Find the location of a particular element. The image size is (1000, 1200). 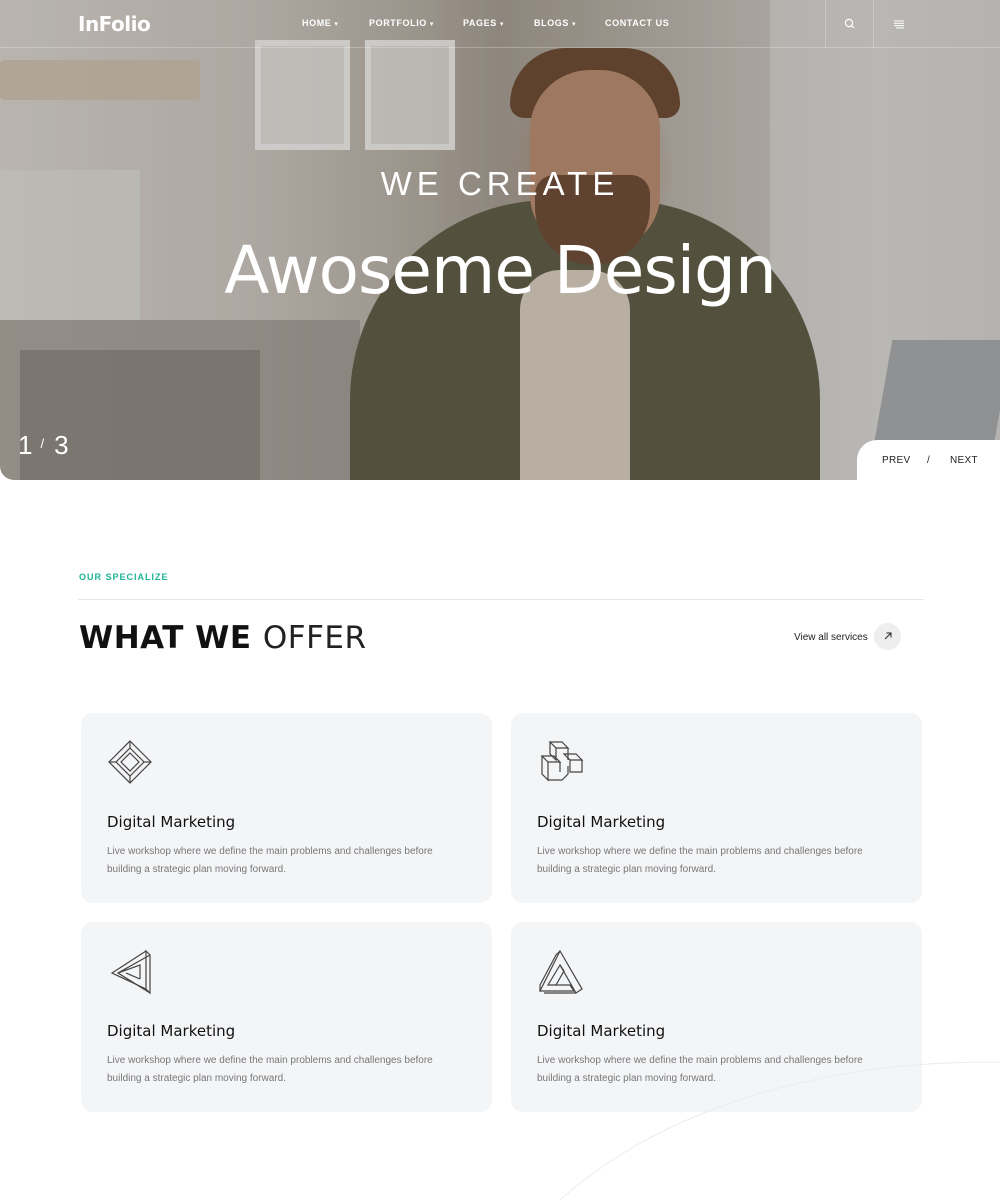

section-title: WHAT WE OFFER is located at coordinates (223, 638).